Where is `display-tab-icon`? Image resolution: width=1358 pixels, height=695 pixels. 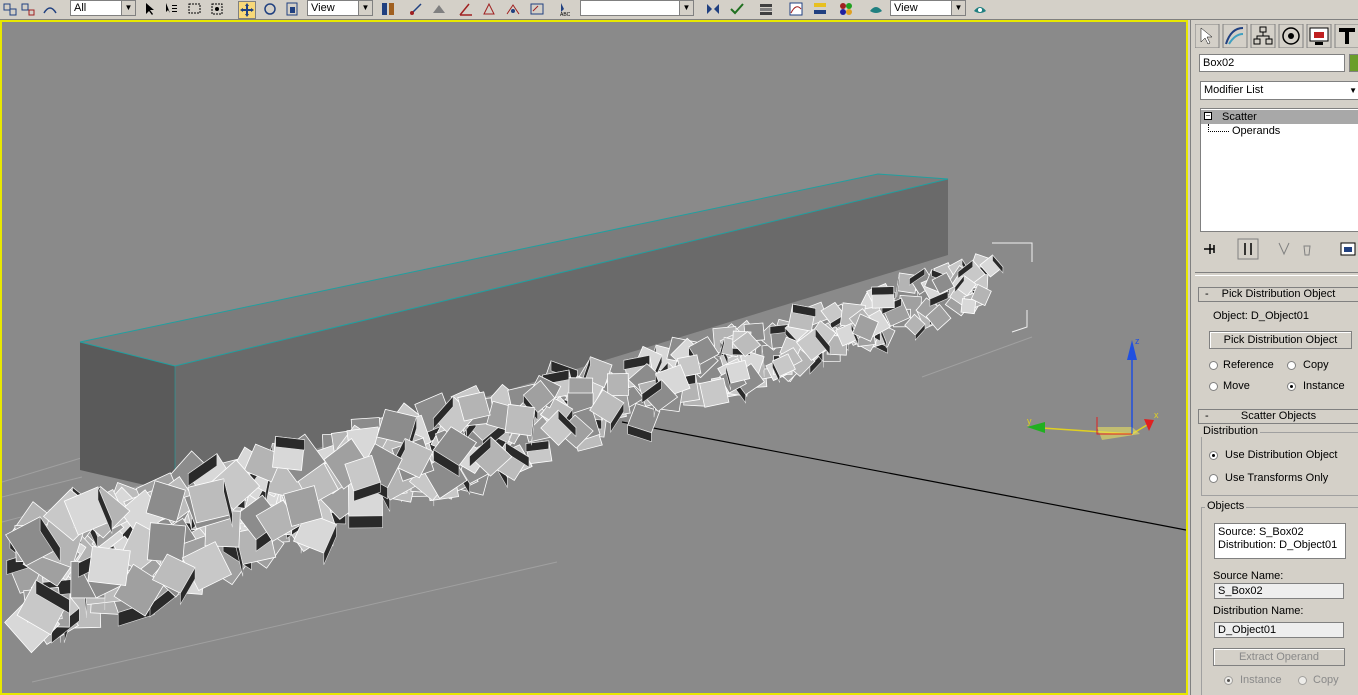 display-tab-icon is located at coordinates (1319, 36).